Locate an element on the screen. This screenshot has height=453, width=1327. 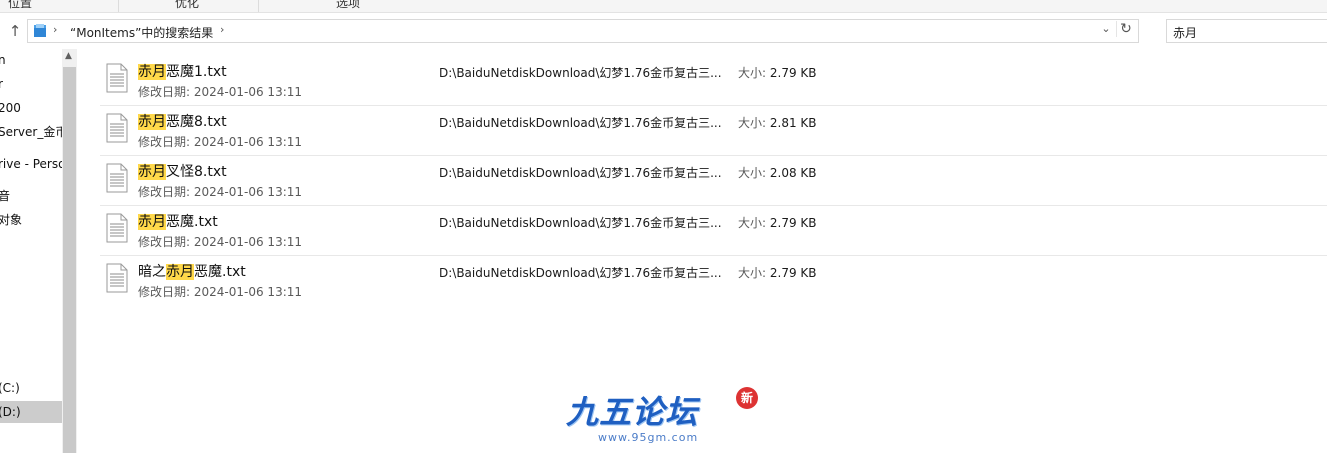
name-suffix: 恶魔1.txt is located at coordinates (196, 72).